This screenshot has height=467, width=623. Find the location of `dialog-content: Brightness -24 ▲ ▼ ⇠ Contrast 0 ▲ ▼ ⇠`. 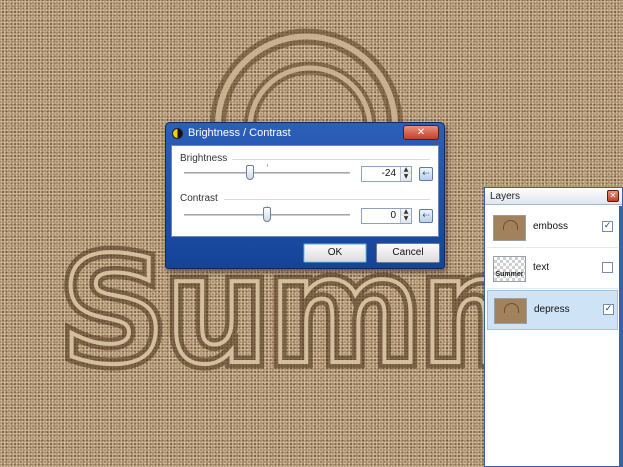

dialog-content: Brightness -24 ▲ ▼ ⇠ Contrast 0 ▲ ▼ ⇠ is located at coordinates (305, 191).